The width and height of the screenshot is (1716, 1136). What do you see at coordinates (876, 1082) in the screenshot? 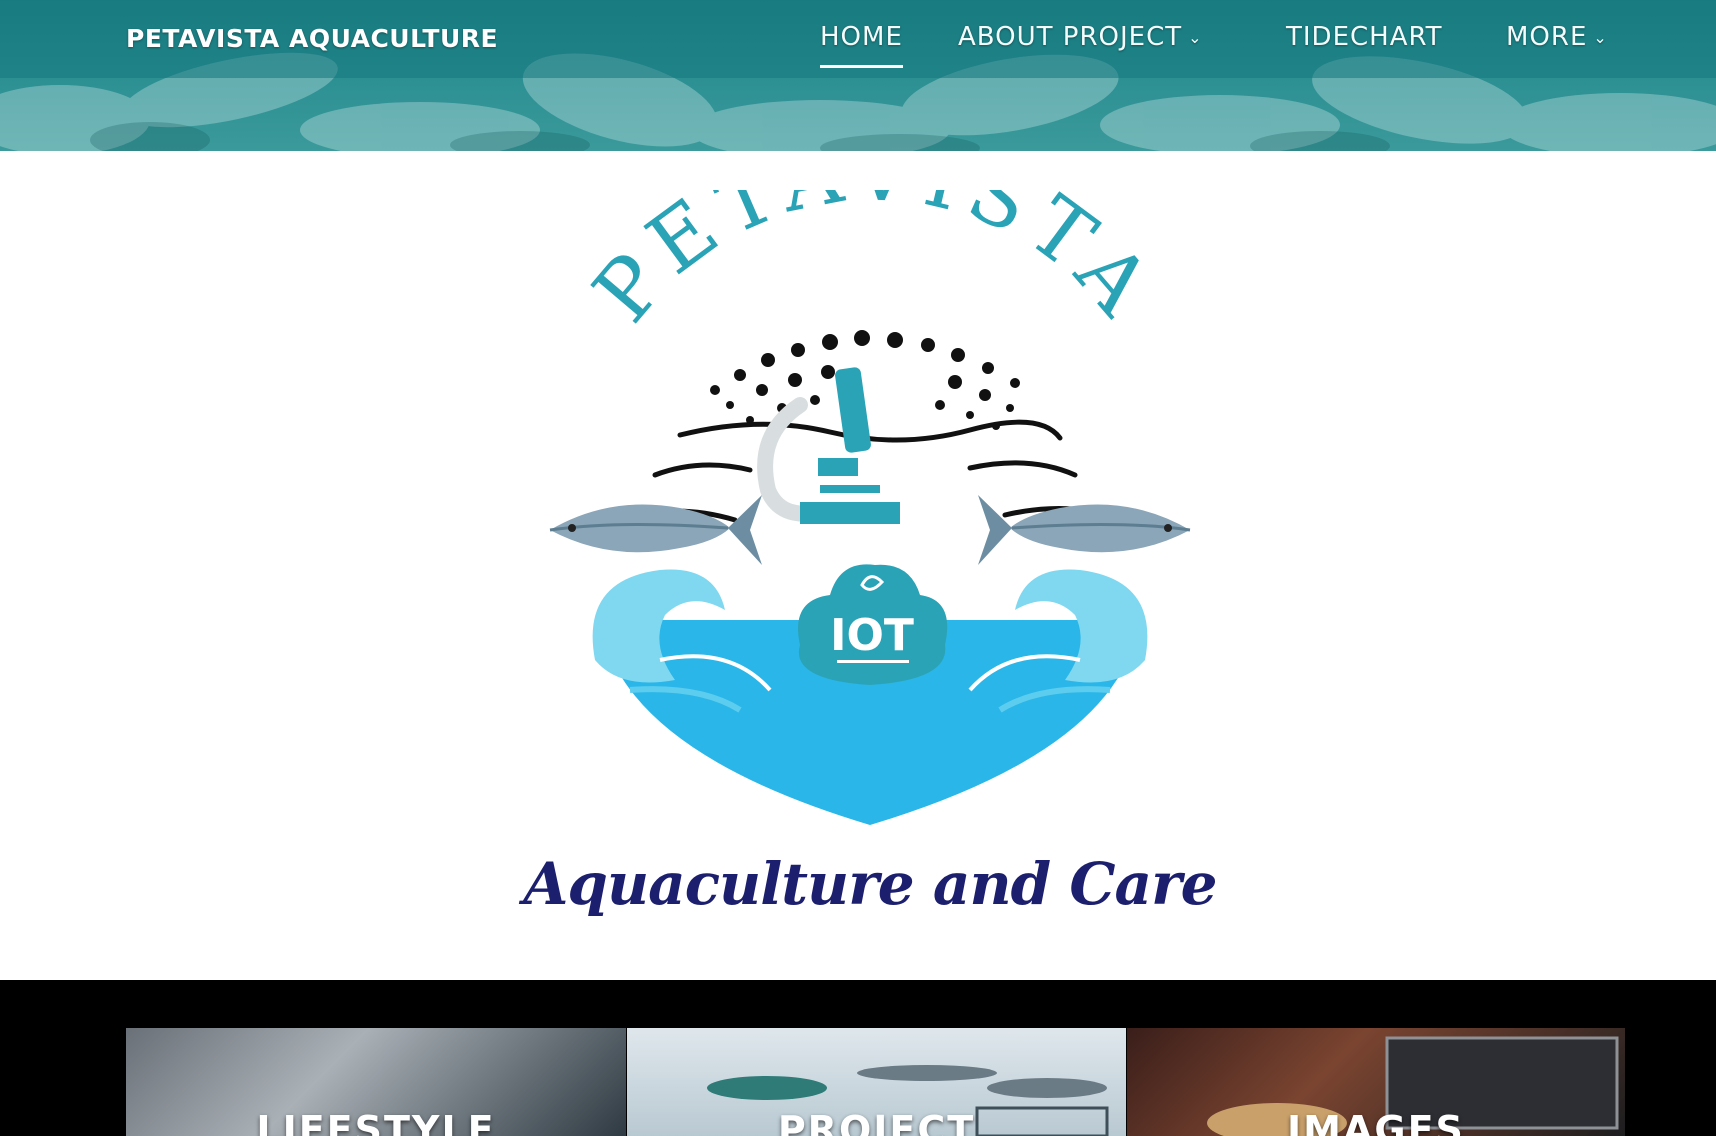
I see `feature-card-project: PROJECT` at bounding box center [876, 1082].